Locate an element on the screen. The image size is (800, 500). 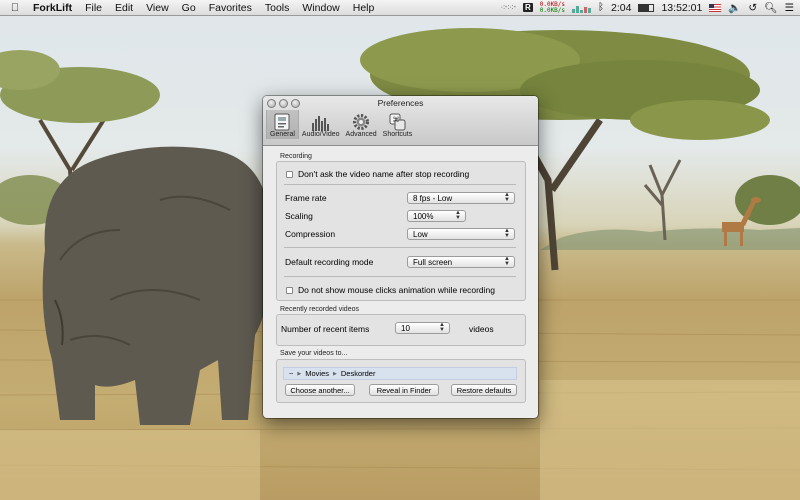
tab-shortcuts: ⌘ Shortcuts is located at coordinates (398, 124).